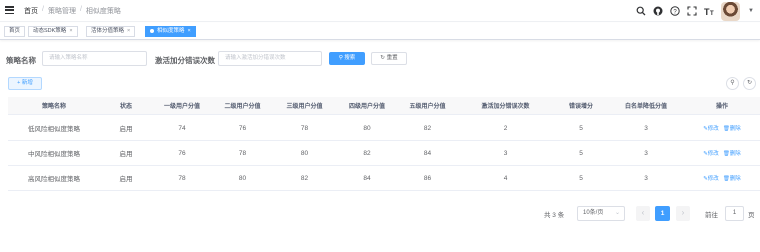 The width and height of the screenshot is (760, 252). I want to click on tag-label: 首页, so click(15, 31).